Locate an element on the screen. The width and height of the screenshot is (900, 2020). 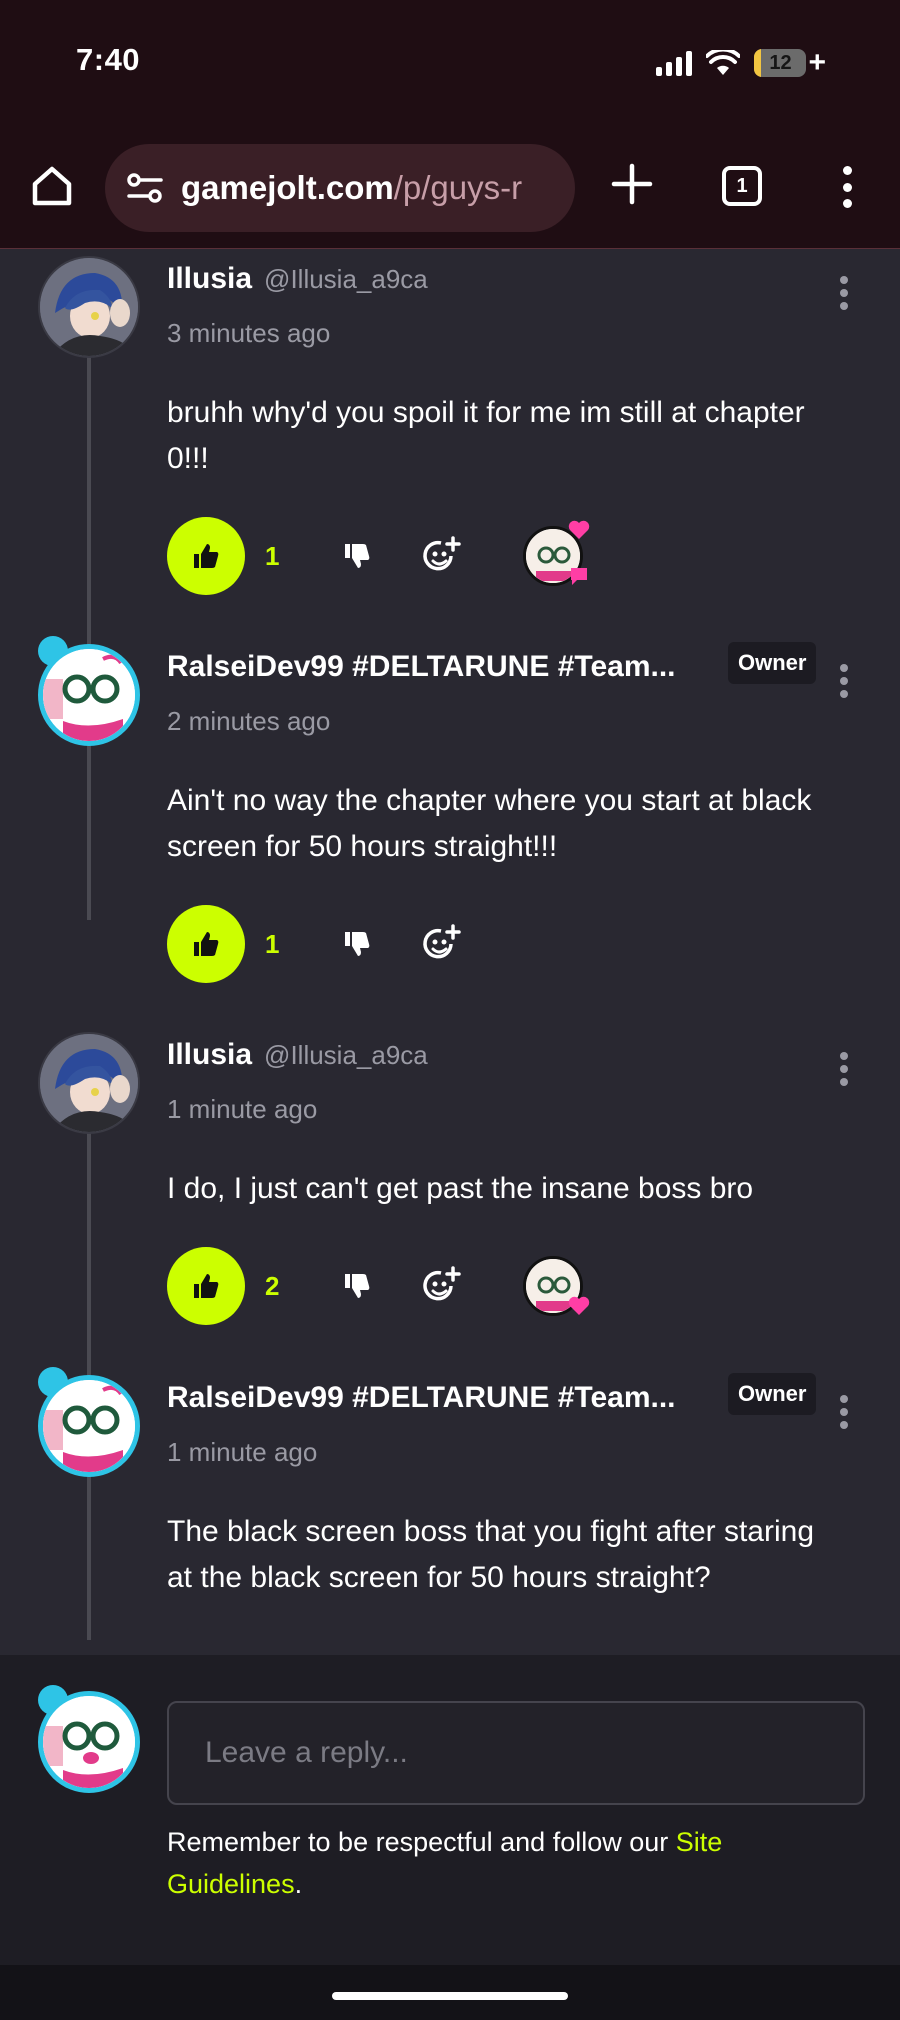
address-bar: gamejolt.com/p/guys-r is located at coordinates (340, 188).